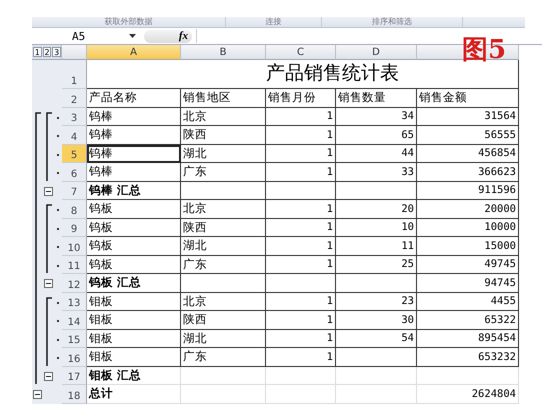  What do you see at coordinates (134, 98) in the screenshot?
I see `table-cell: 产品名称` at bounding box center [134, 98].